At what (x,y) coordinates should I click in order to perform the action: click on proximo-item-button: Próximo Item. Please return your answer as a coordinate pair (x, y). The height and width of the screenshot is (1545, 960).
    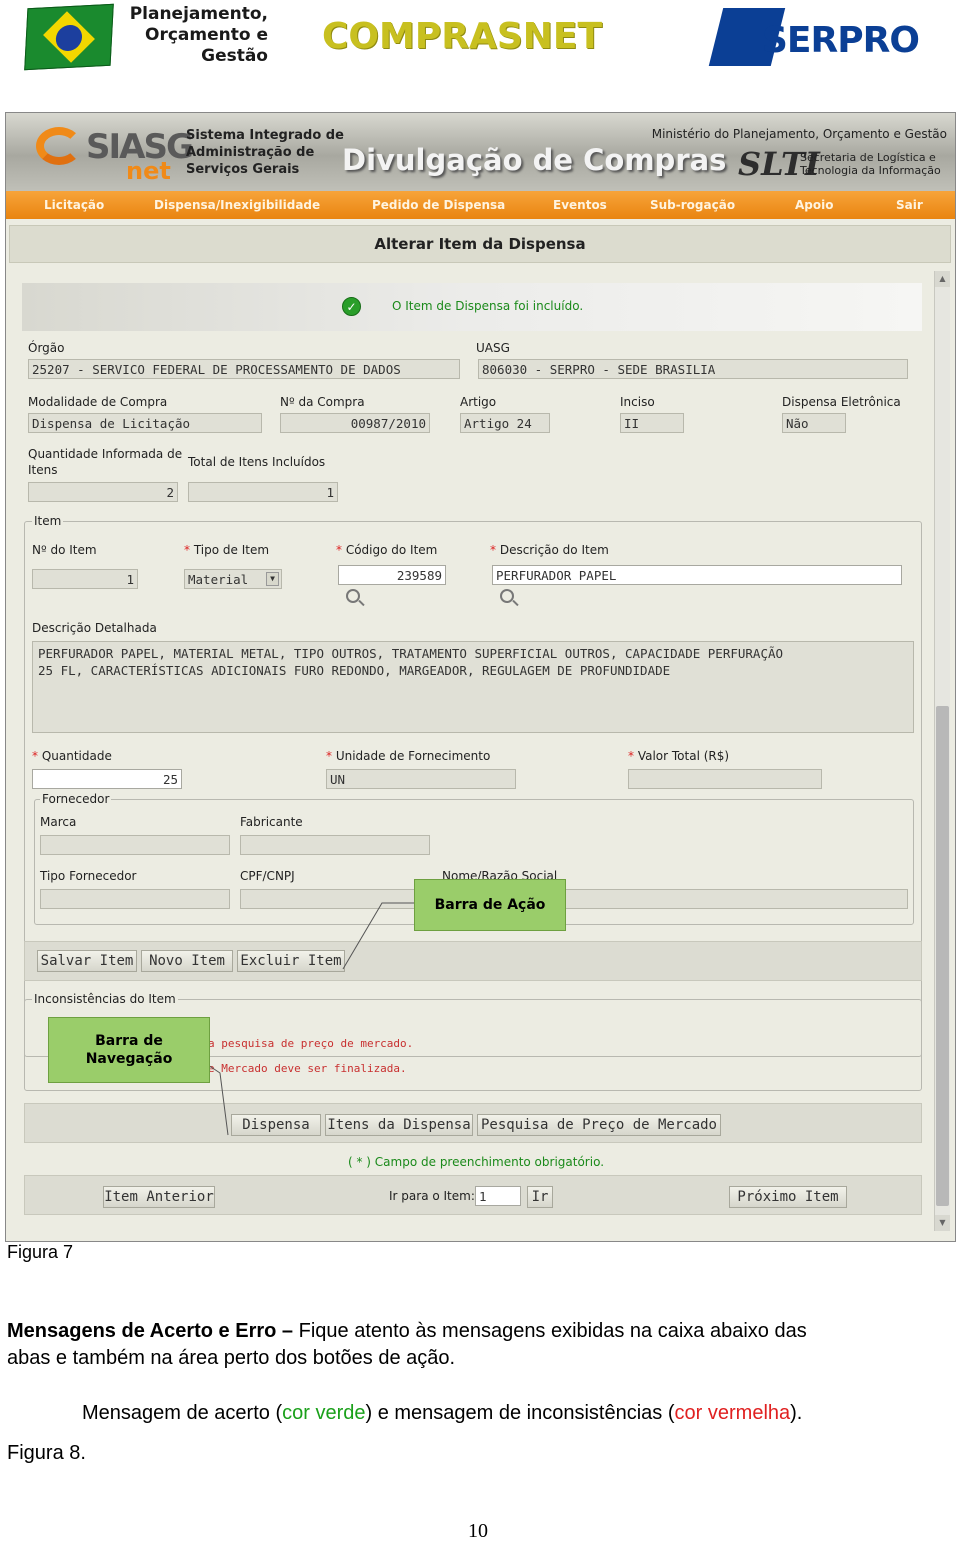
    Looking at the image, I should click on (788, 1197).